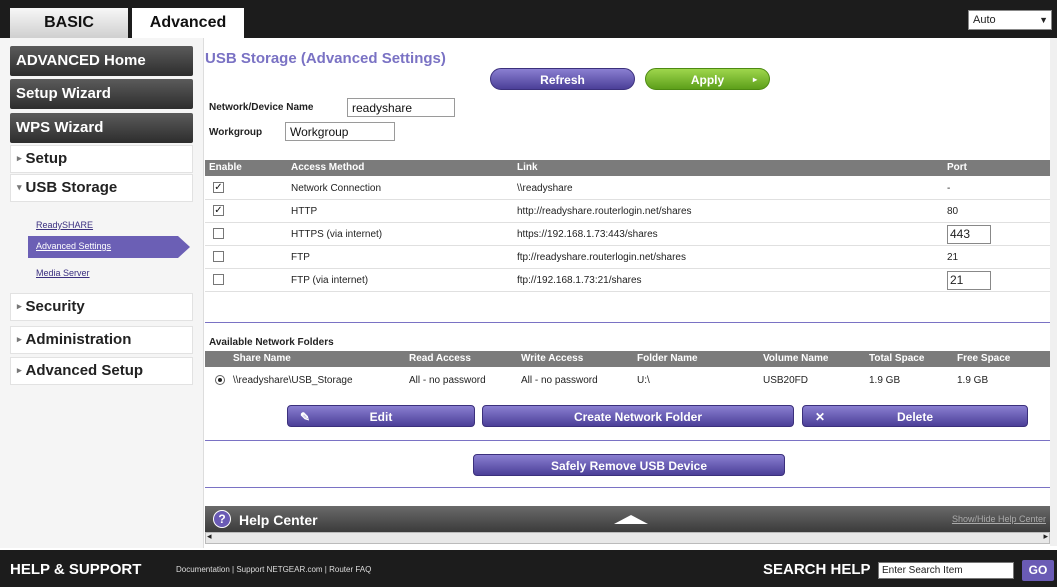 The width and height of the screenshot is (1057, 587). I want to click on sidebar-advanced-home: ADVANCED Home, so click(101, 61).